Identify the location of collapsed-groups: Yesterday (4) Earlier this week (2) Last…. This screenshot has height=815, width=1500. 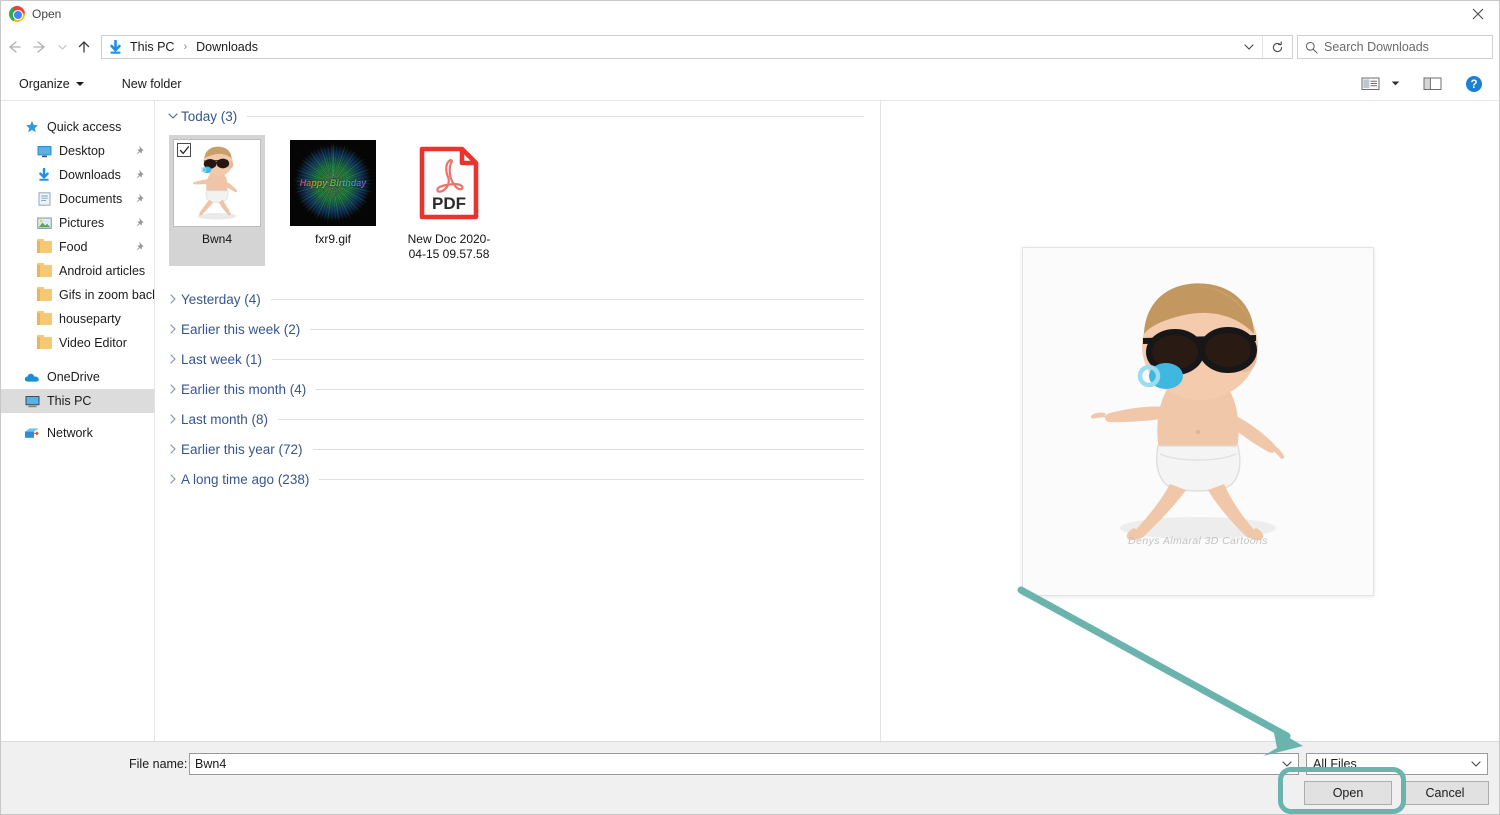
(517, 389).